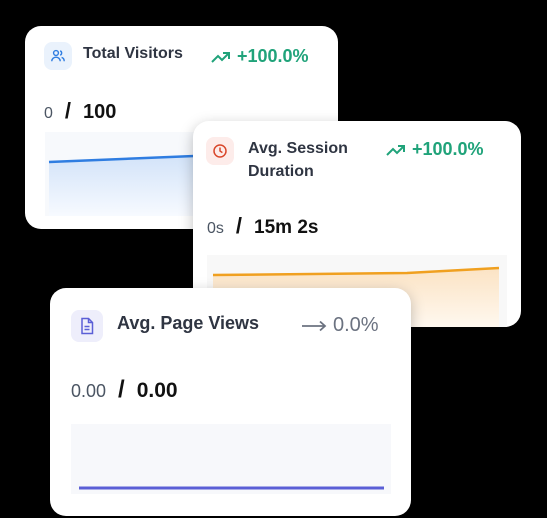  I want to click on card-title: Avg. Session Duration, so click(298, 160).